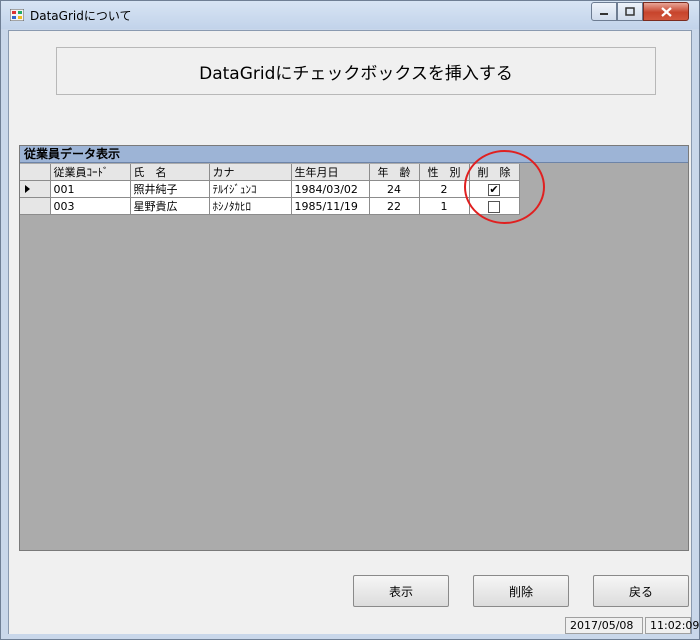 Image resolution: width=700 pixels, height=640 pixels. What do you see at coordinates (170, 172) in the screenshot?
I see `column-header-name: 氏 名` at bounding box center [170, 172].